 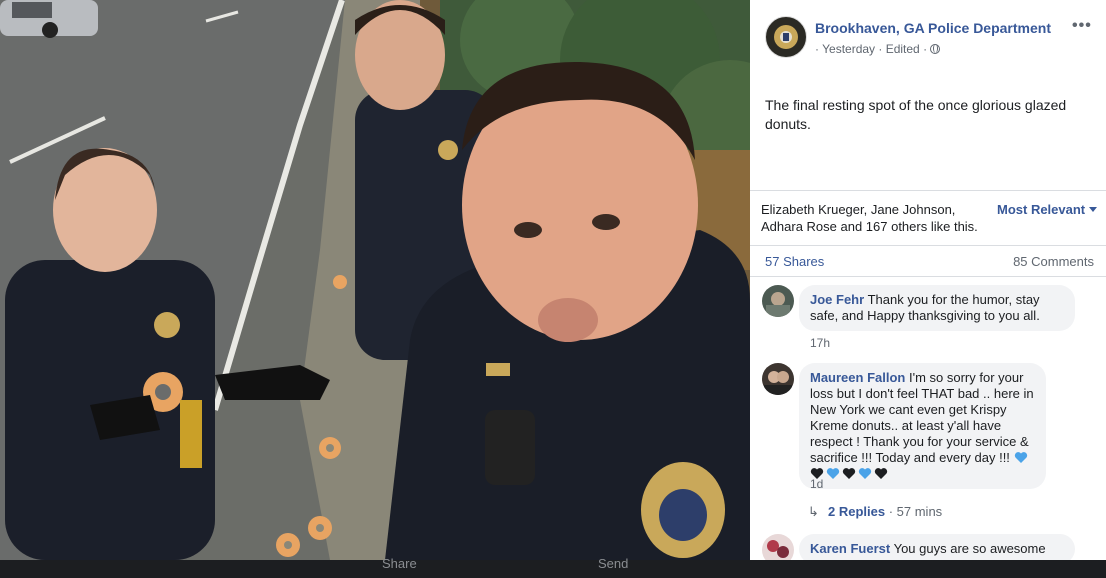 I want to click on globe-icon, so click(x=935, y=49).